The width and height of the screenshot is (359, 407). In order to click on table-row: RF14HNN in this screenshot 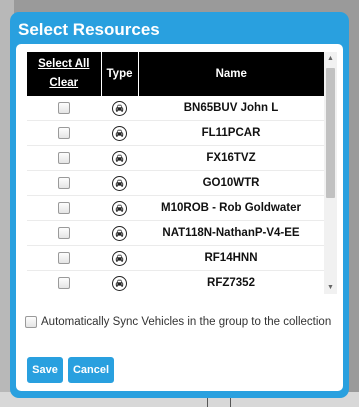, I will do `click(175, 258)`.